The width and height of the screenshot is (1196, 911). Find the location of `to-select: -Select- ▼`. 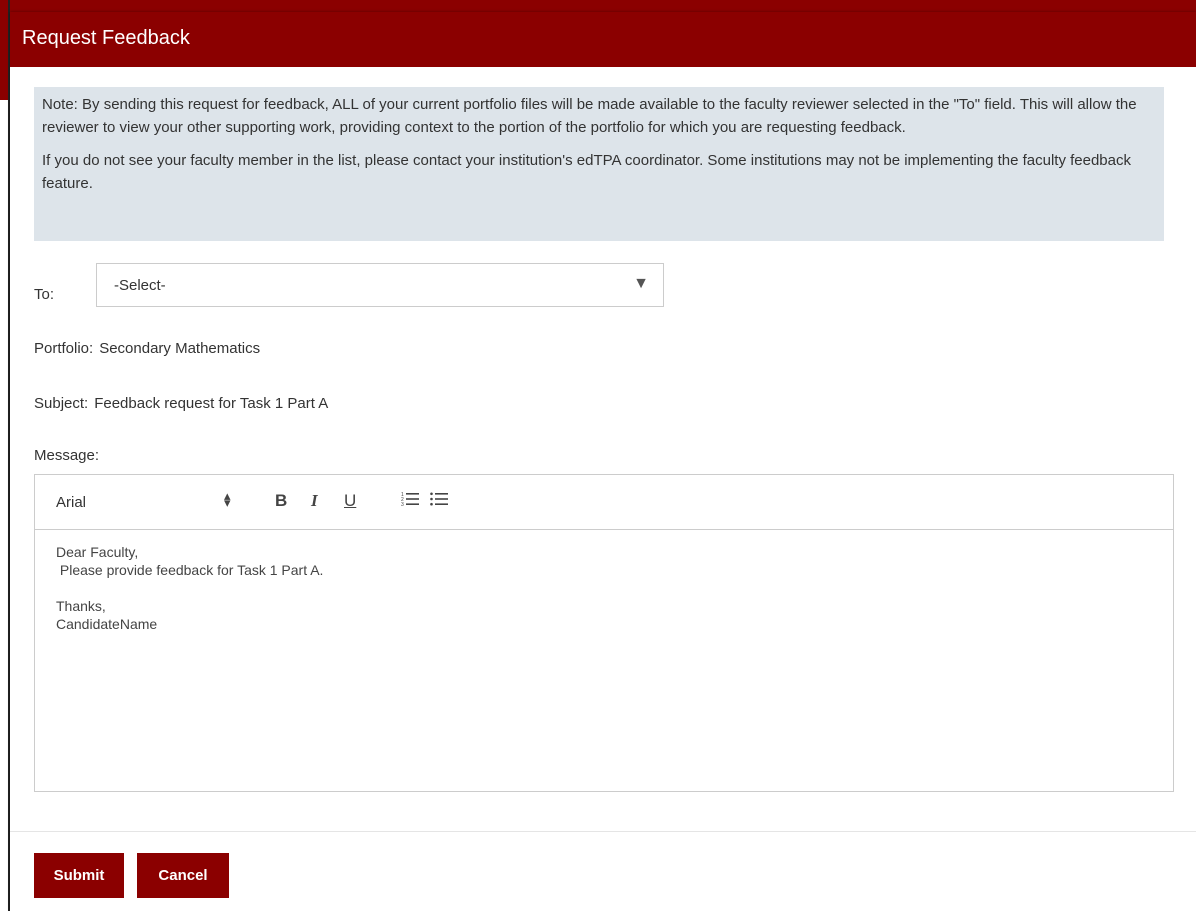

to-select: -Select- ▼ is located at coordinates (380, 285).